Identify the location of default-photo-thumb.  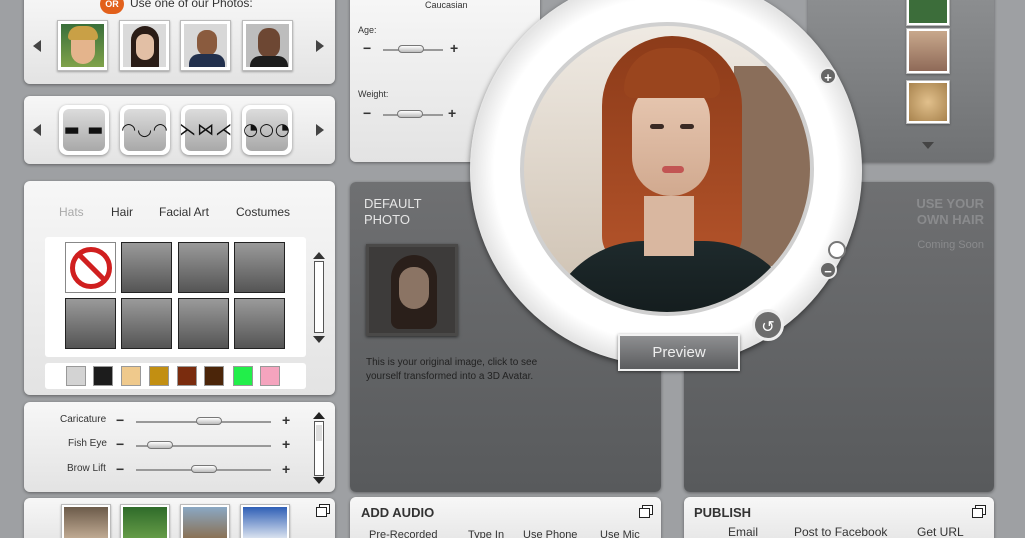
(412, 290).